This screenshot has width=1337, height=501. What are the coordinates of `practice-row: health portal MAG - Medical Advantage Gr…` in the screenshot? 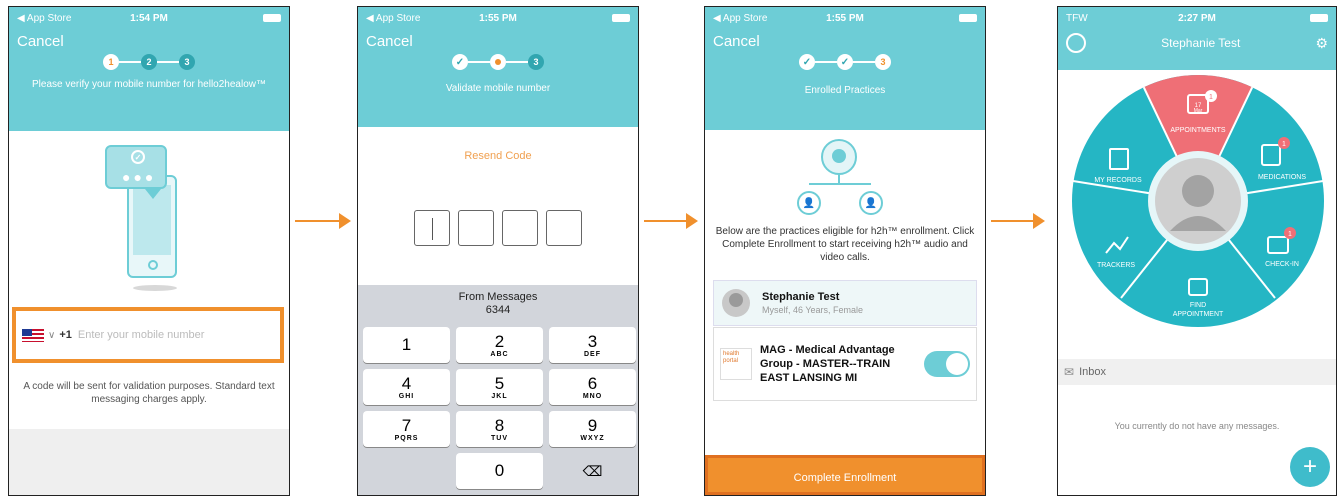 It's located at (845, 364).